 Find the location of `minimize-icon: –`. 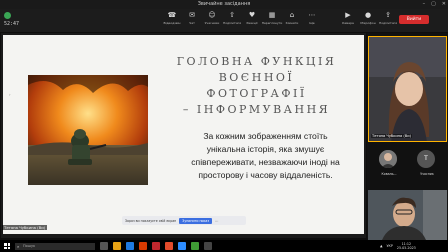

minimize-icon: – is located at coordinates (424, 4).